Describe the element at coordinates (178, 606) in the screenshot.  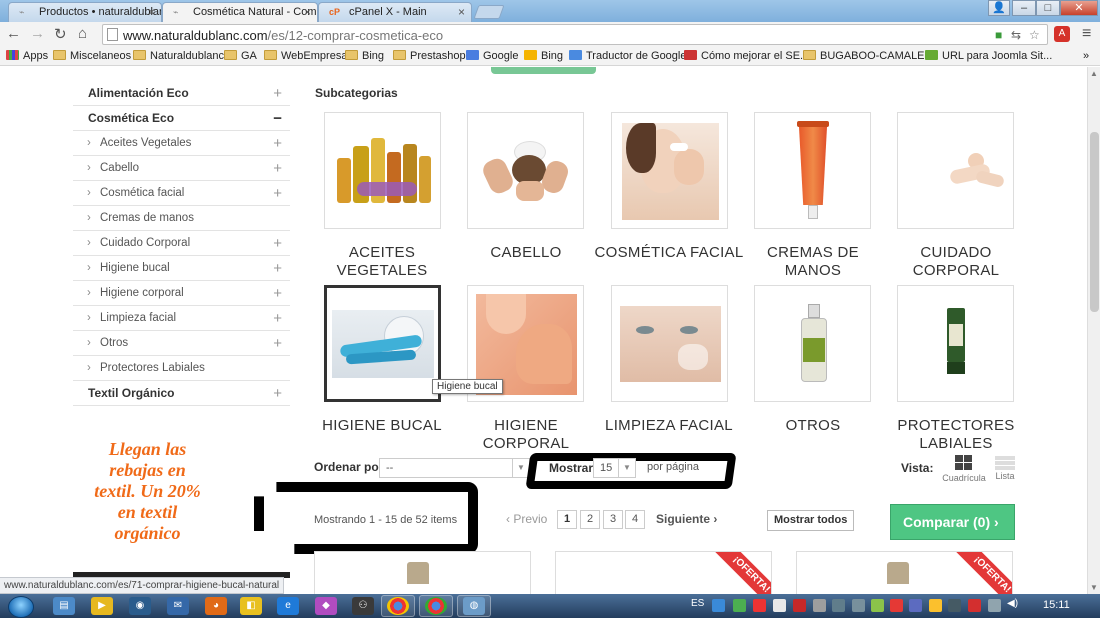
I see `mail-icon: ✉` at that location.